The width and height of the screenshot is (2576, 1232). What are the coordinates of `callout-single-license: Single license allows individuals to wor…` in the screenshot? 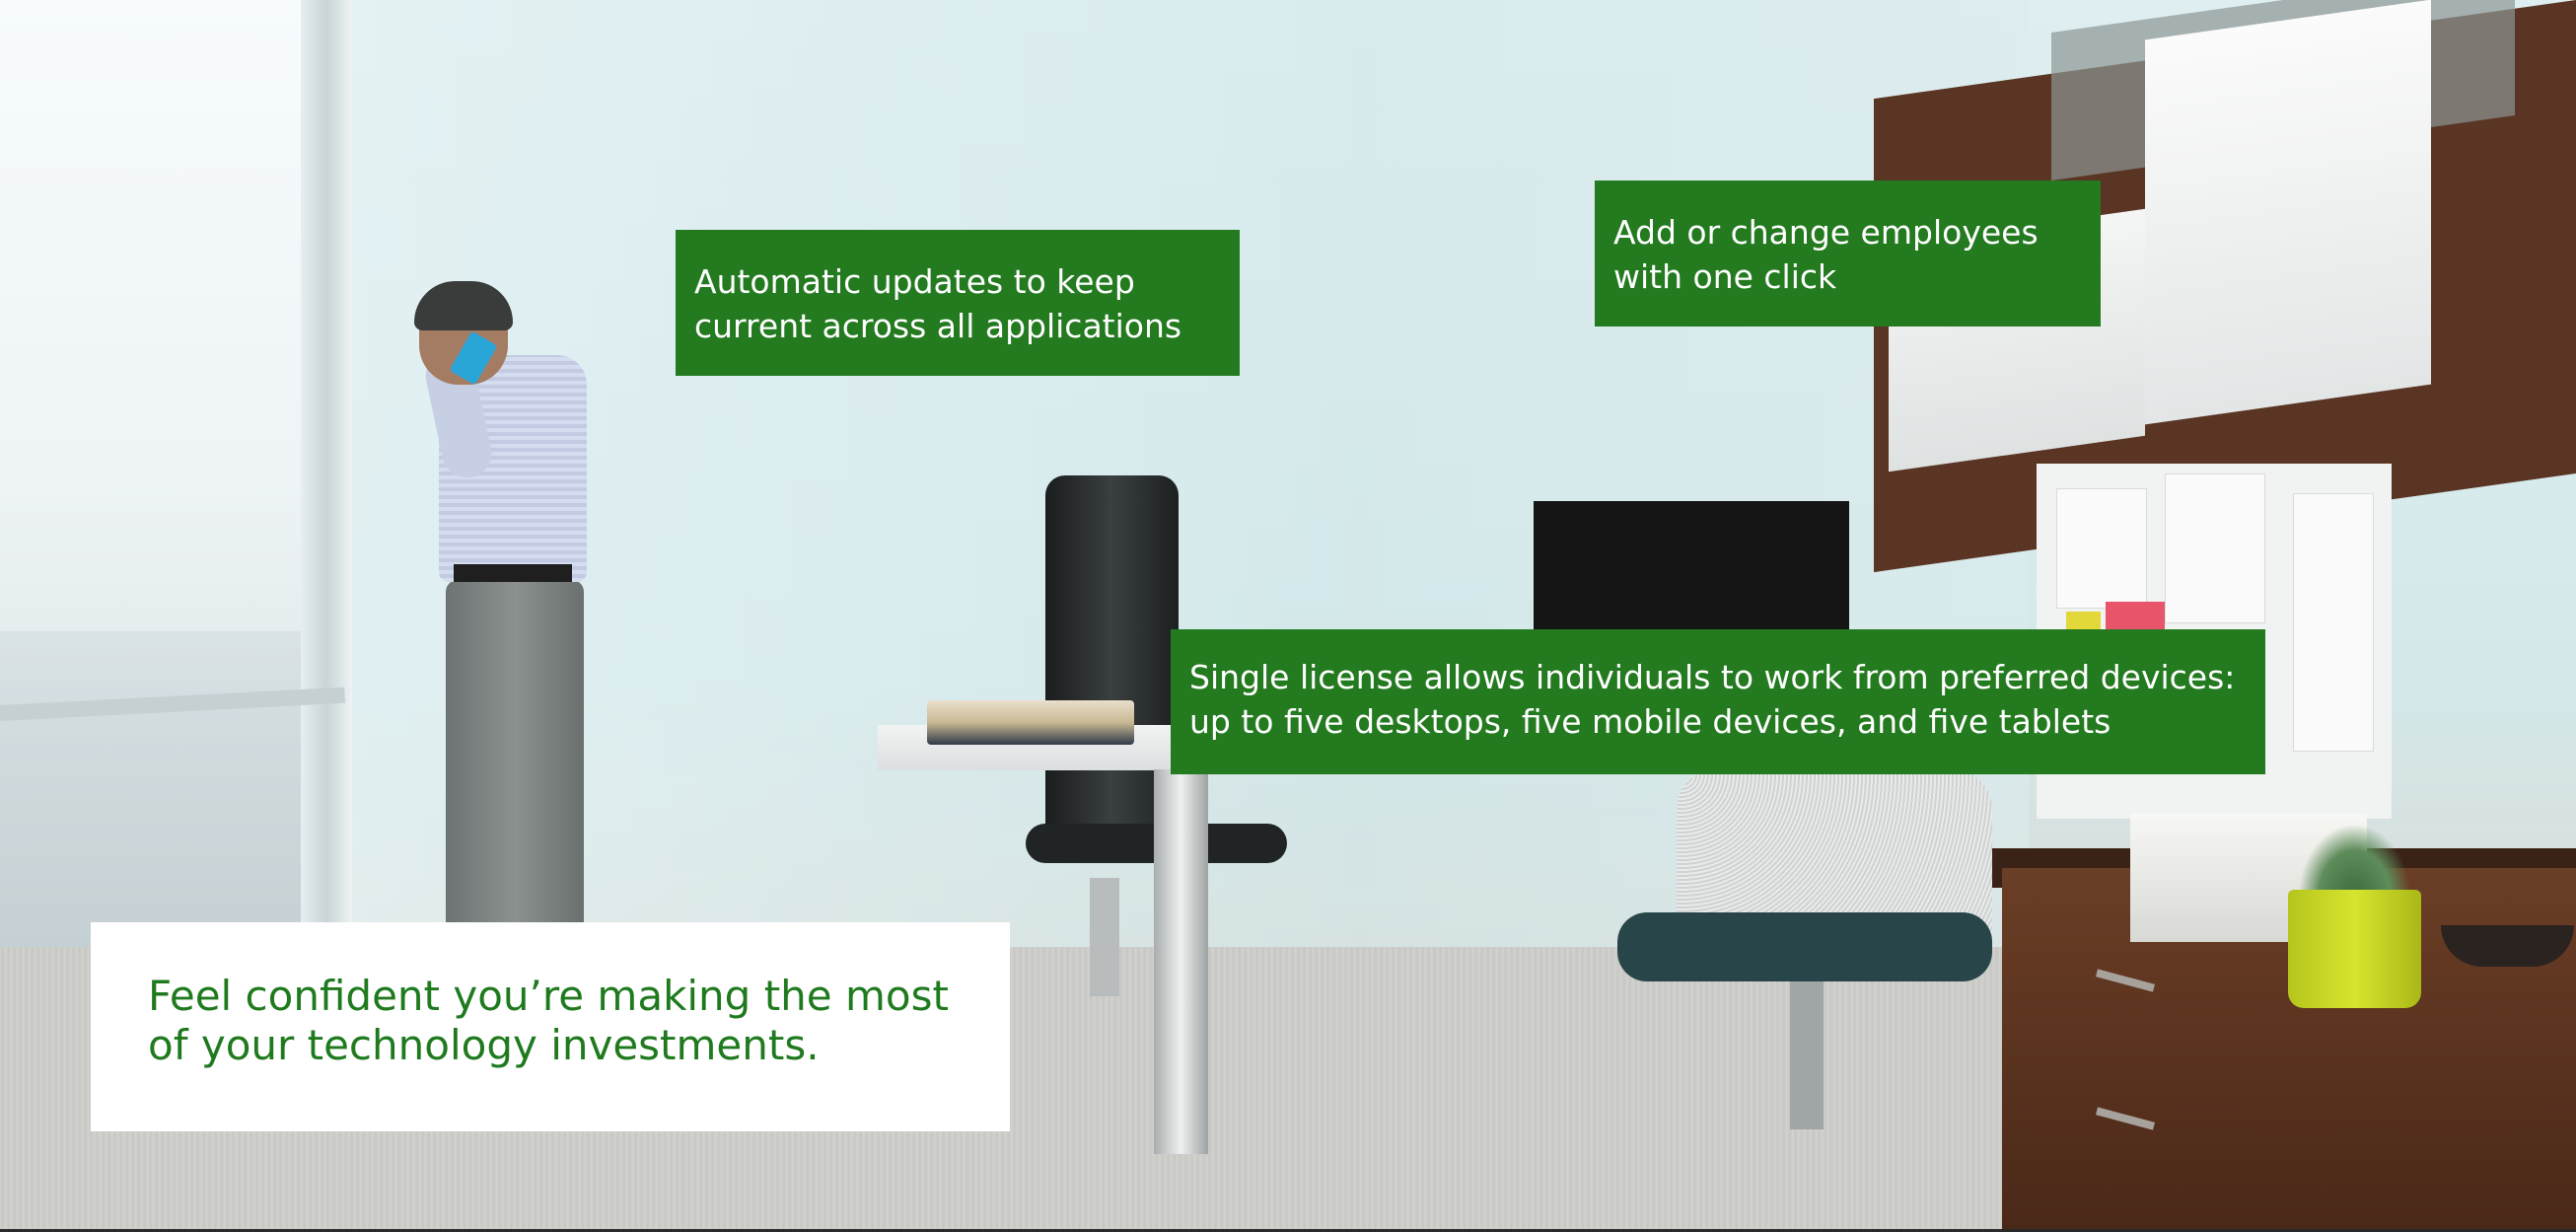 It's located at (1718, 701).